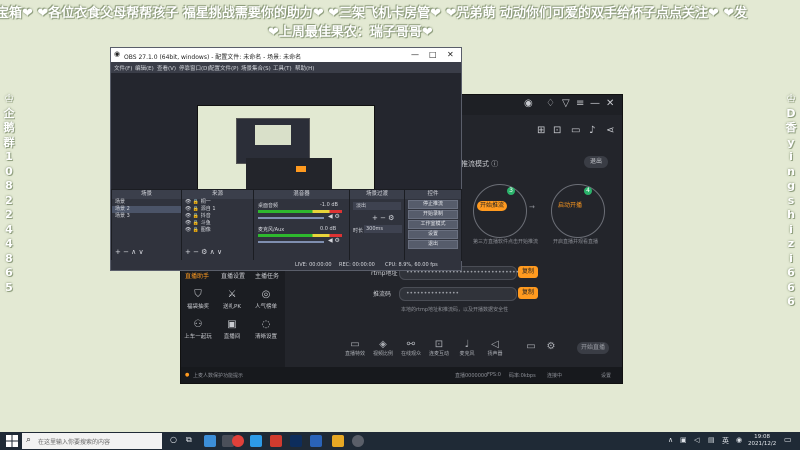 This screenshot has height=450, width=800. Describe the element at coordinates (92, 441) in the screenshot. I see `taskbar-search: ⌕ 在这里输入你要搜索的内容` at that location.